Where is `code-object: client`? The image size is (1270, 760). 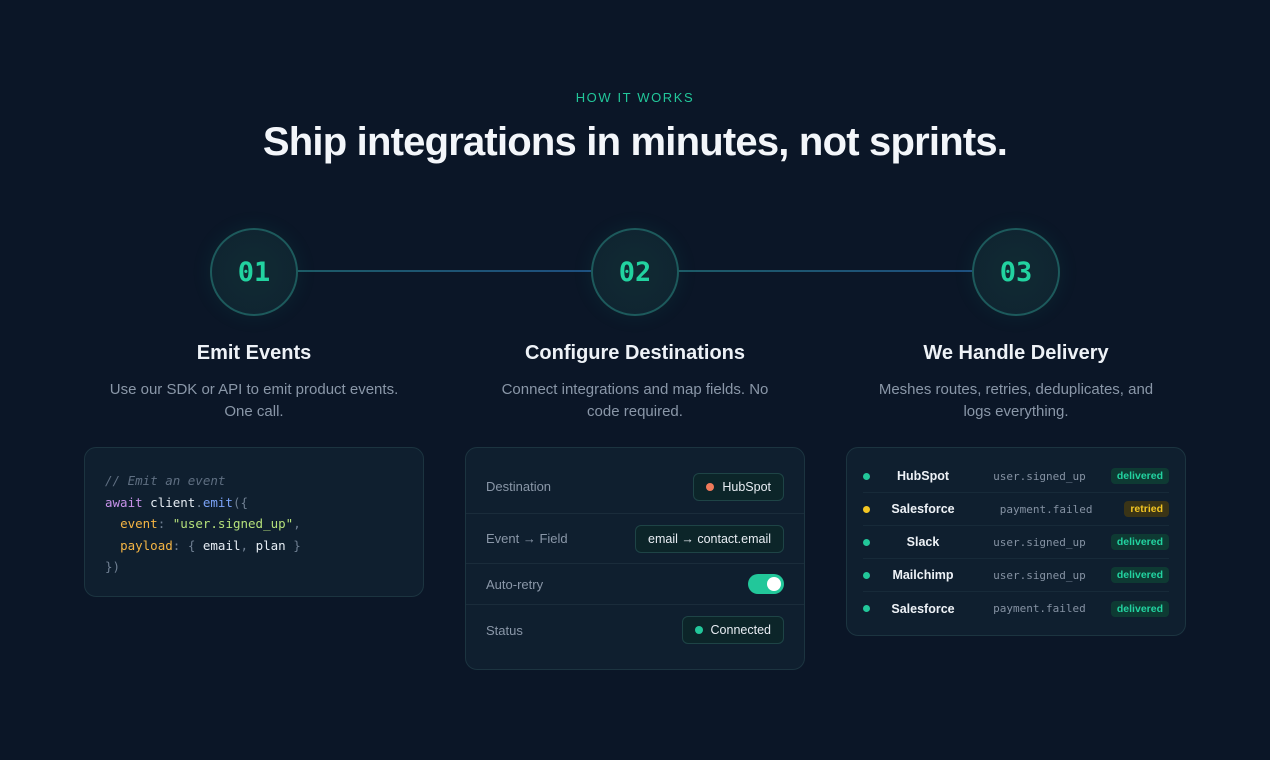
code-object: client is located at coordinates (173, 502).